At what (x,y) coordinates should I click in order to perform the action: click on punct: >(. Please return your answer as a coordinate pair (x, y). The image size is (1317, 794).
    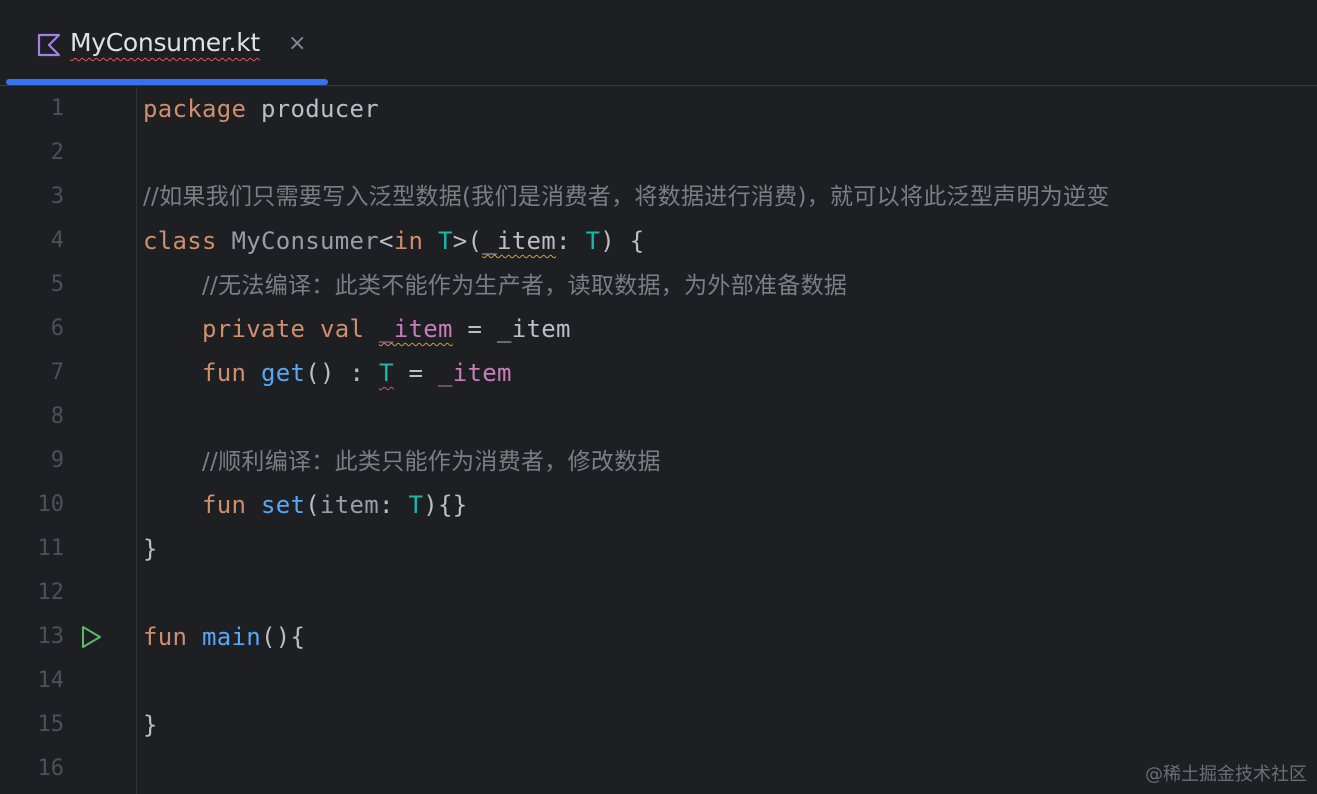
    Looking at the image, I should click on (467, 241).